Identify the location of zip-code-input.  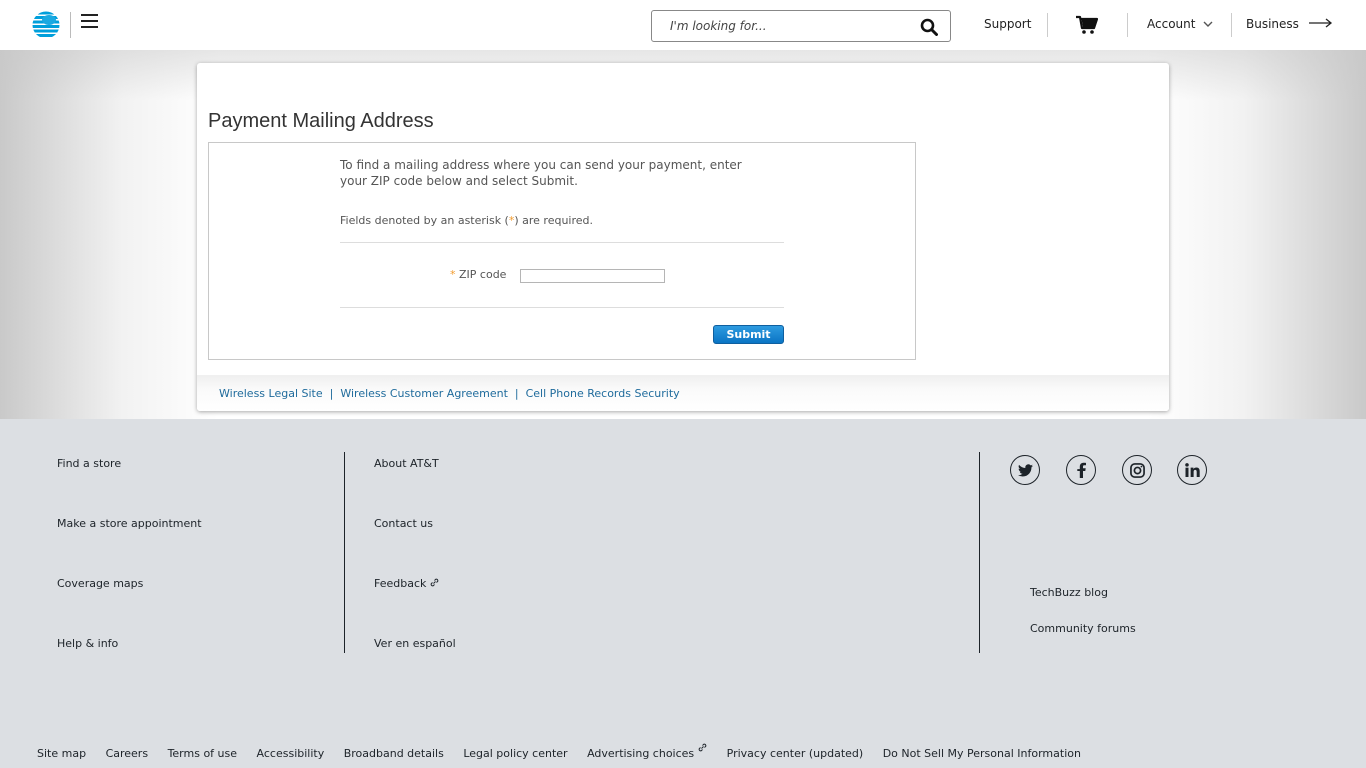
(592, 276).